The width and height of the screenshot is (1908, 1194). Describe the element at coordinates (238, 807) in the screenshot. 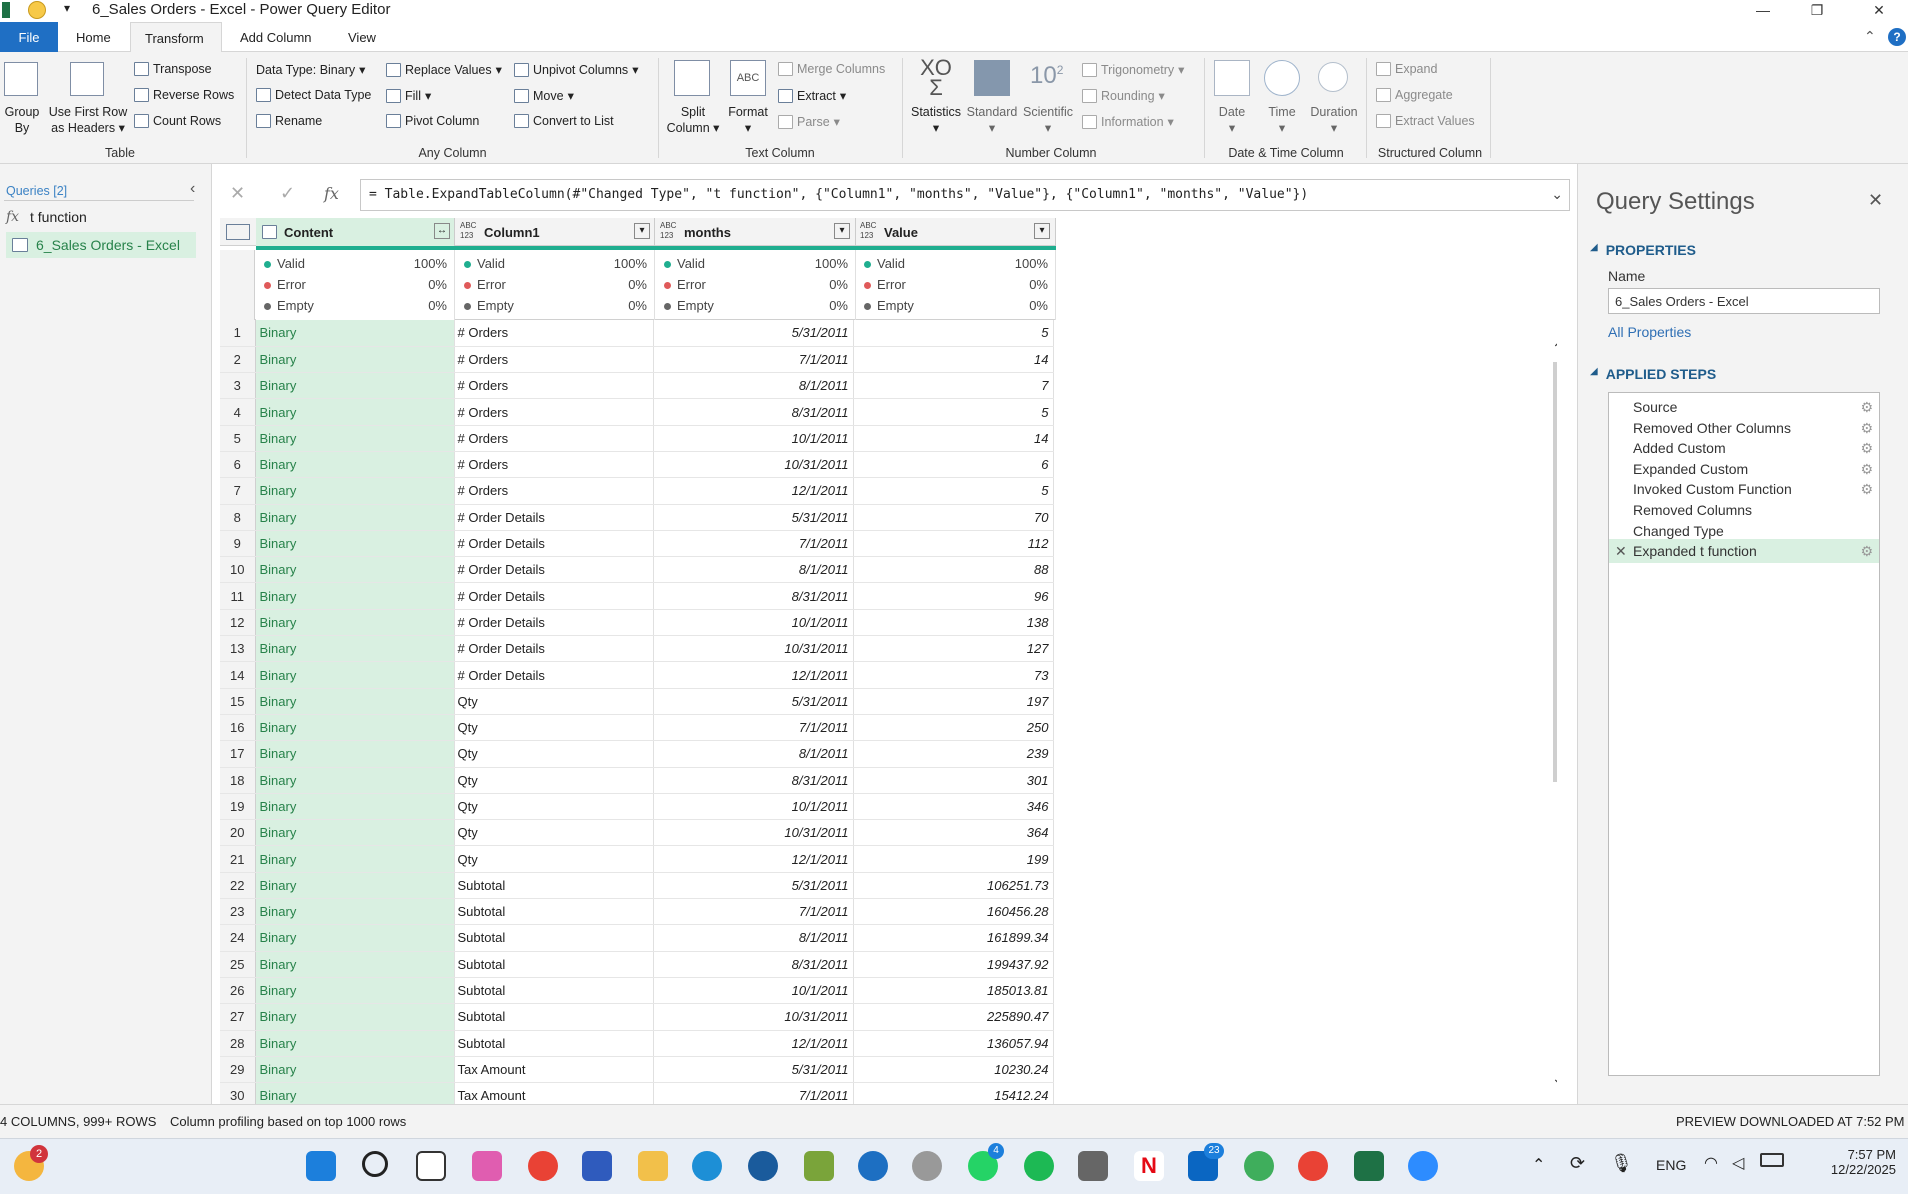

I see `row-number: 19` at that location.